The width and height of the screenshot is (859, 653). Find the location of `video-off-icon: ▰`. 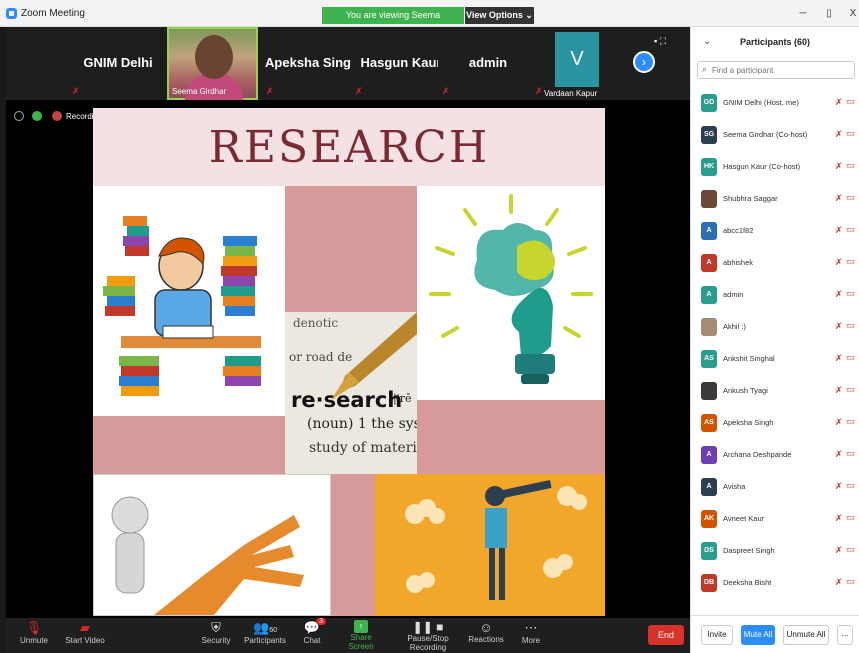

video-off-icon: ▰ is located at coordinates (85, 627).